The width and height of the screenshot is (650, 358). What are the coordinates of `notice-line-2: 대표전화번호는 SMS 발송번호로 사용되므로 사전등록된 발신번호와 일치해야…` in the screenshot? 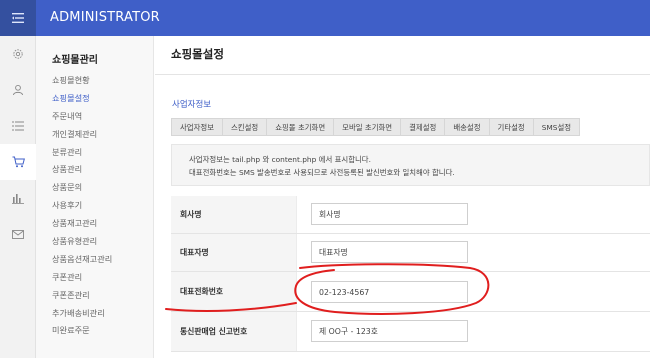 It's located at (322, 172).